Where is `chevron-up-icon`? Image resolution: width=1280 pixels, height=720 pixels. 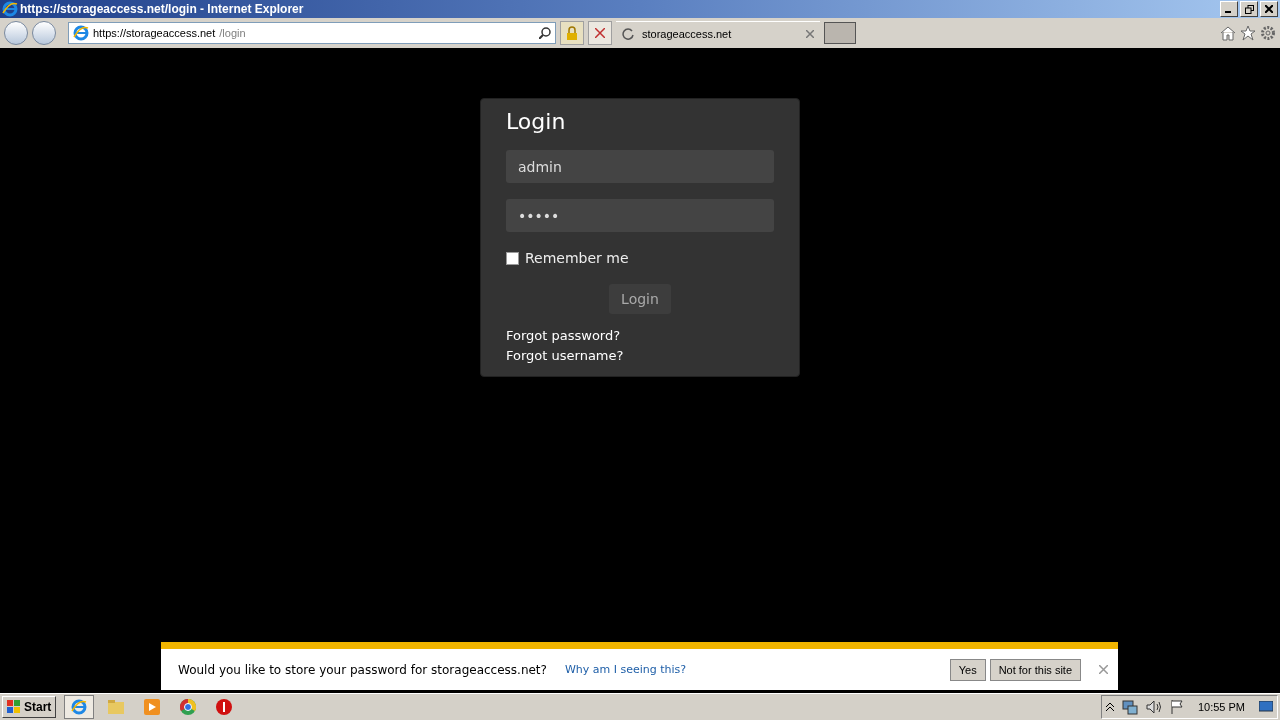 chevron-up-icon is located at coordinates (1109, 707).